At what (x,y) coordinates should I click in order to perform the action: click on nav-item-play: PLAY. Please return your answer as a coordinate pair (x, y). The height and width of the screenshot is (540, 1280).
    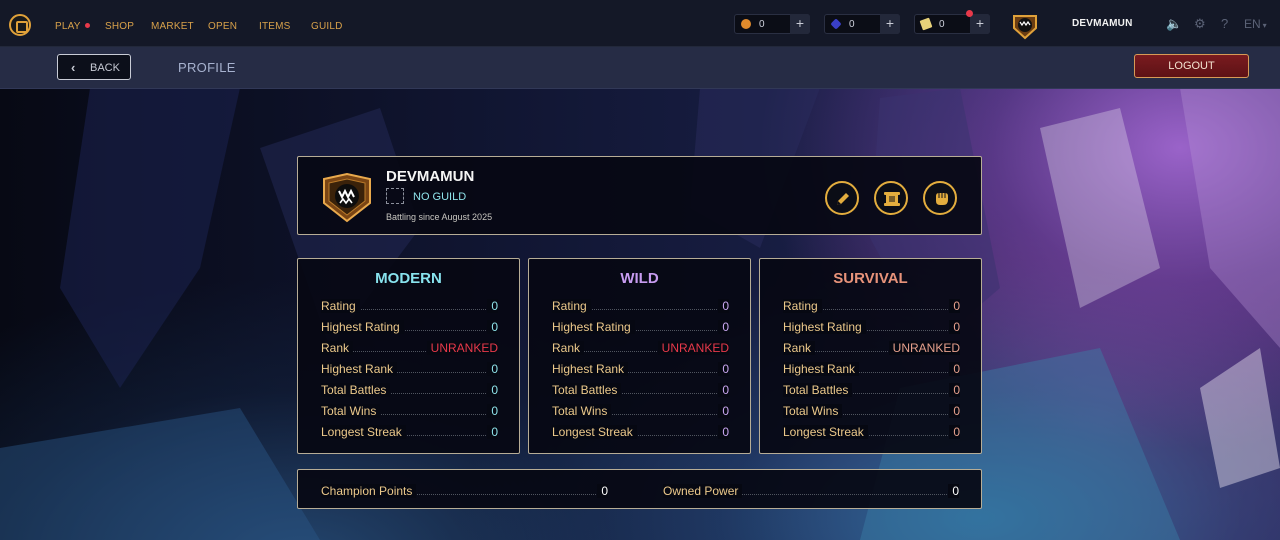
    Looking at the image, I should click on (72, 26).